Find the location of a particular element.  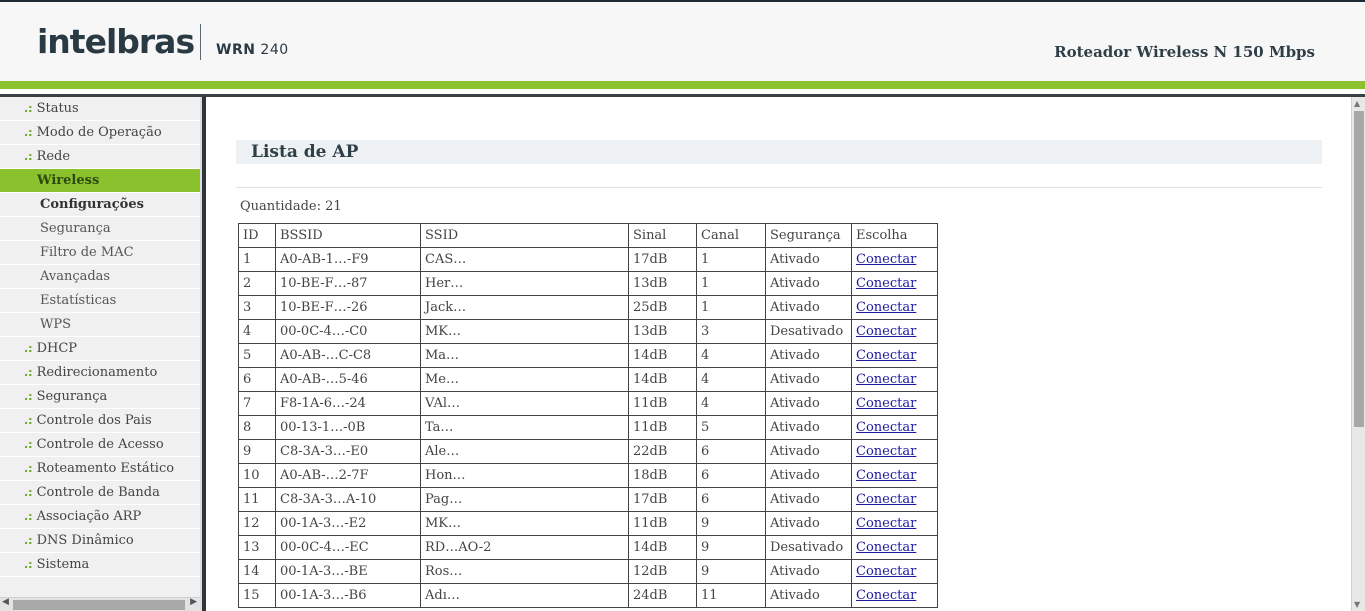

sidebar-item-configuracoes: Configurações is located at coordinates (100, 205).